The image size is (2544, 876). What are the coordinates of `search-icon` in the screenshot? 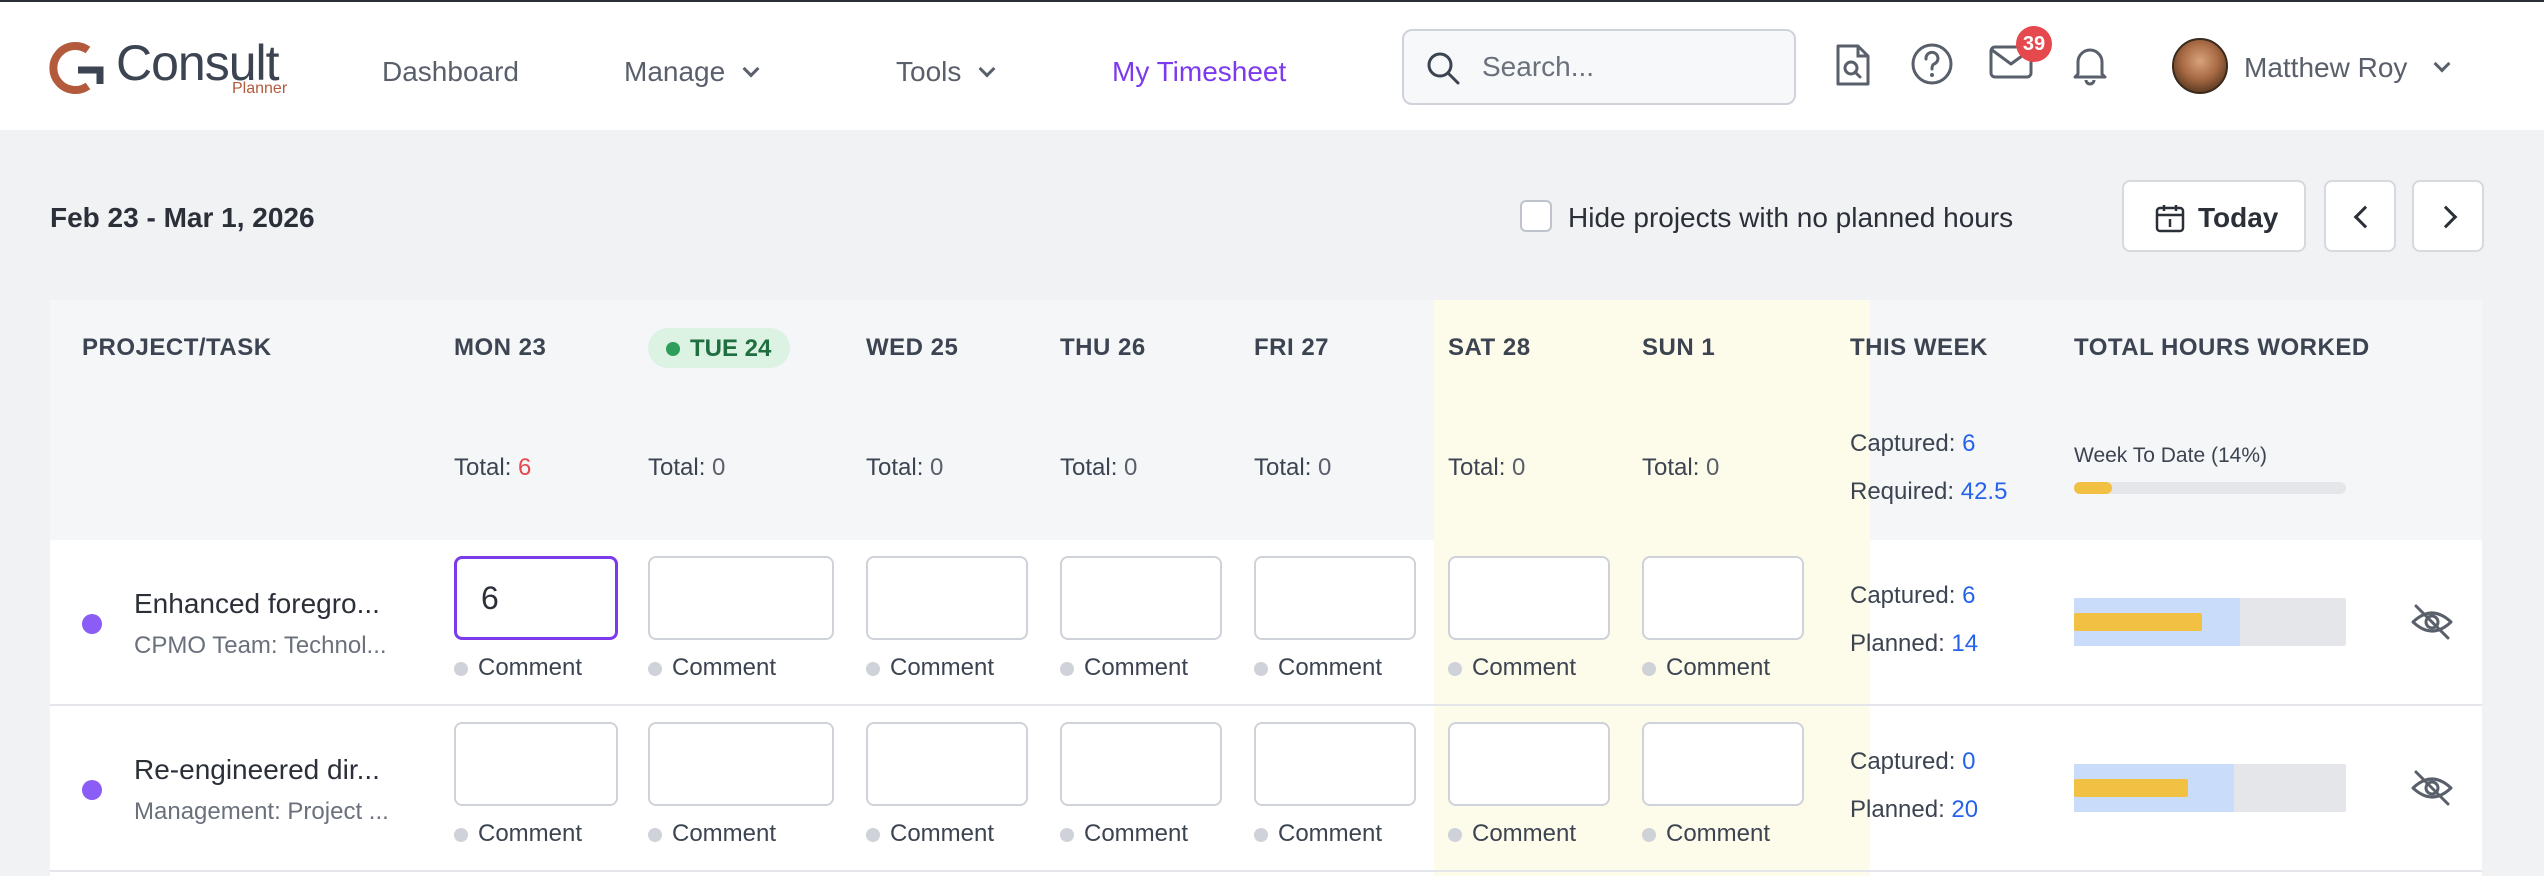 It's located at (1443, 68).